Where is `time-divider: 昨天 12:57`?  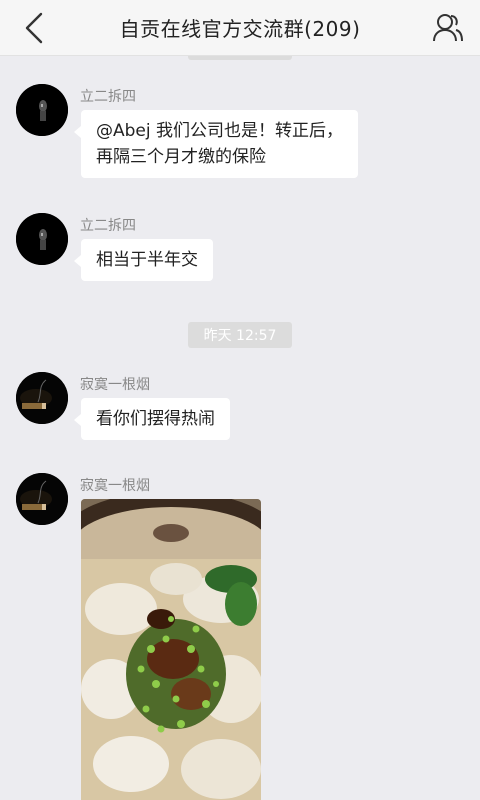
time-divider: 昨天 12:57 is located at coordinates (240, 335).